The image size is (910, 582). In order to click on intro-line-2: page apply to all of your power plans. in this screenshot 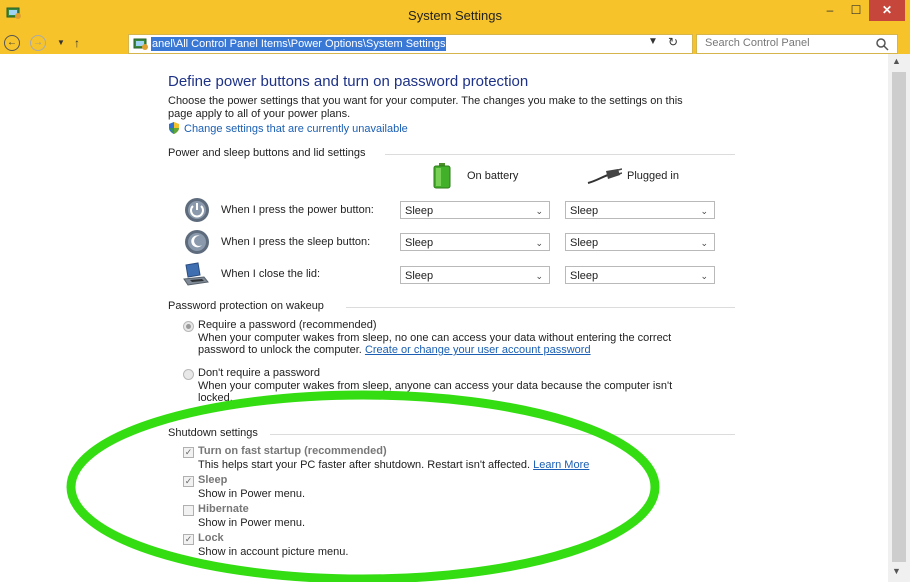, I will do `click(259, 114)`.